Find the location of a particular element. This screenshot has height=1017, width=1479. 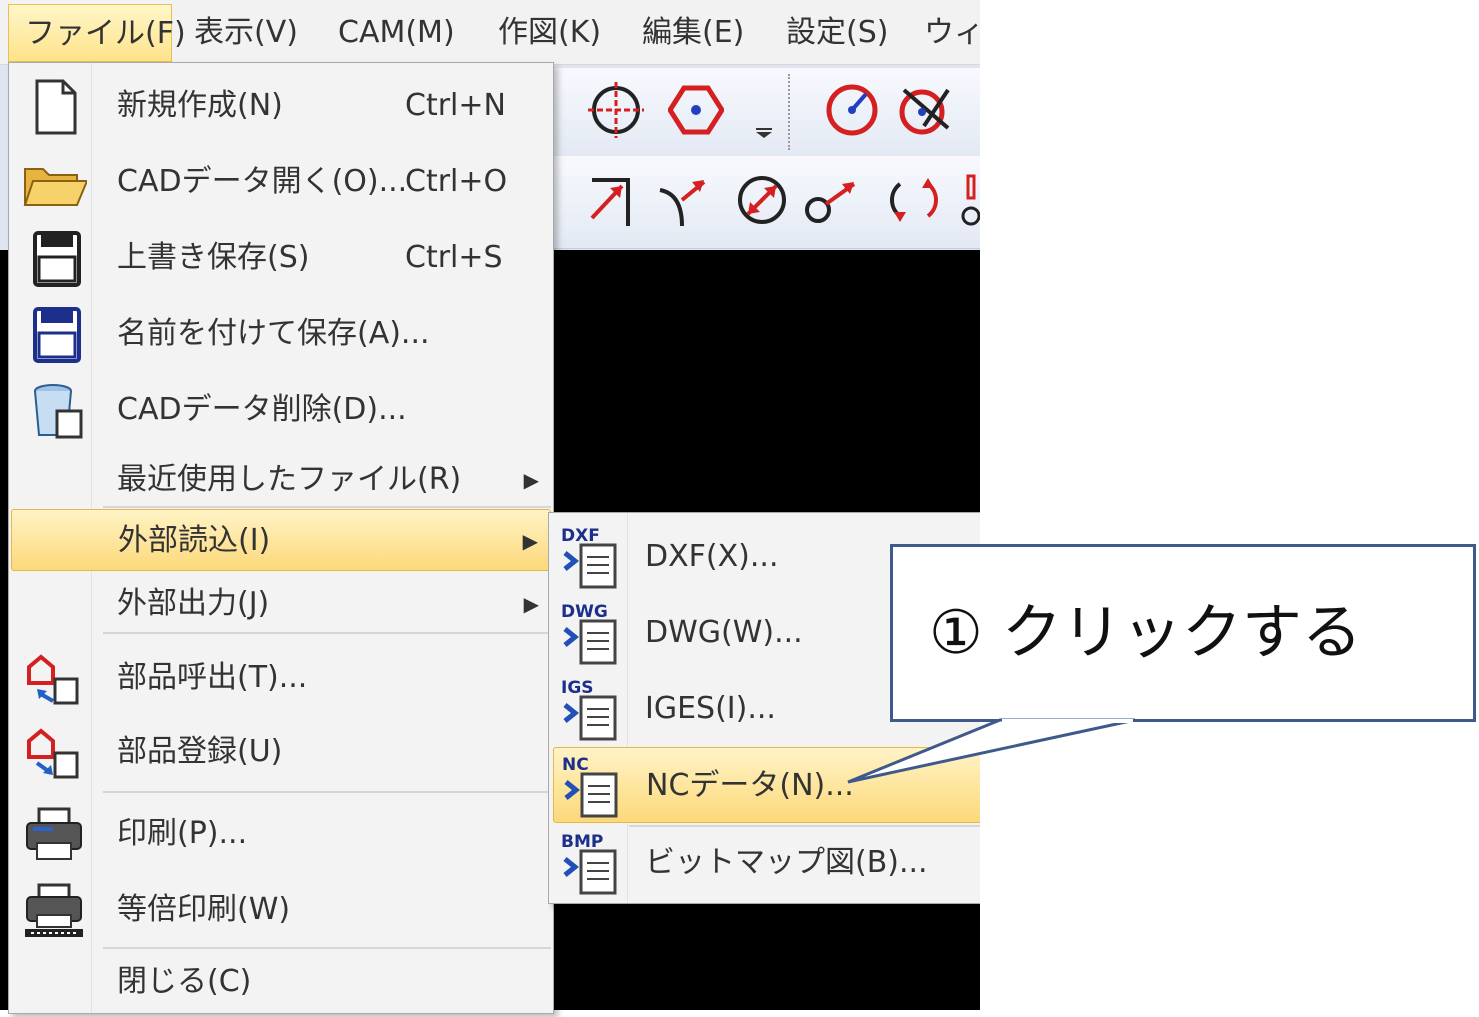

menu-item-label: 外部読込(I) is located at coordinates (194, 540).